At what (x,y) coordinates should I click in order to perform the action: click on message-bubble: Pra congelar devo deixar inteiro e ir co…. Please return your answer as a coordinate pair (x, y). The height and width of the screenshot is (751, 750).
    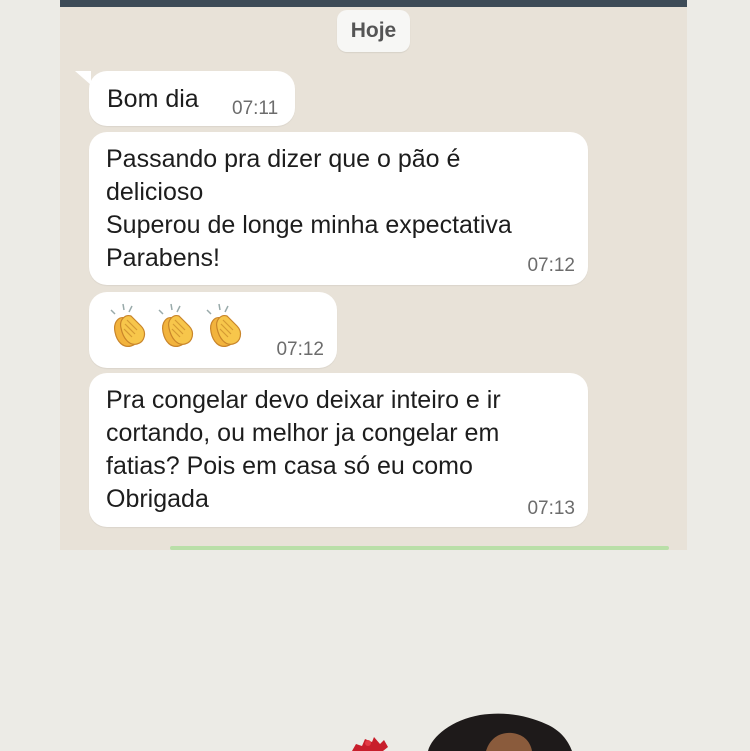
    Looking at the image, I should click on (338, 450).